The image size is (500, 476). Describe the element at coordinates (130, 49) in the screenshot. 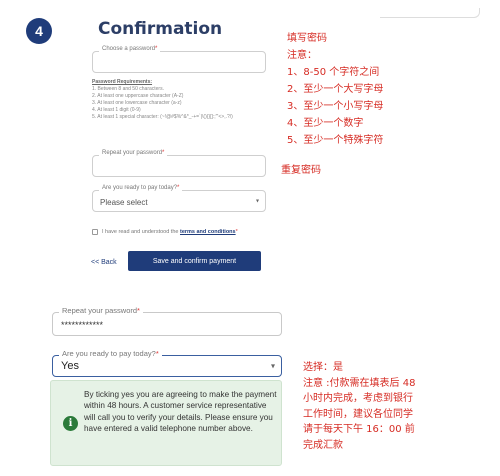

I see `password-label: Choose a password*` at that location.